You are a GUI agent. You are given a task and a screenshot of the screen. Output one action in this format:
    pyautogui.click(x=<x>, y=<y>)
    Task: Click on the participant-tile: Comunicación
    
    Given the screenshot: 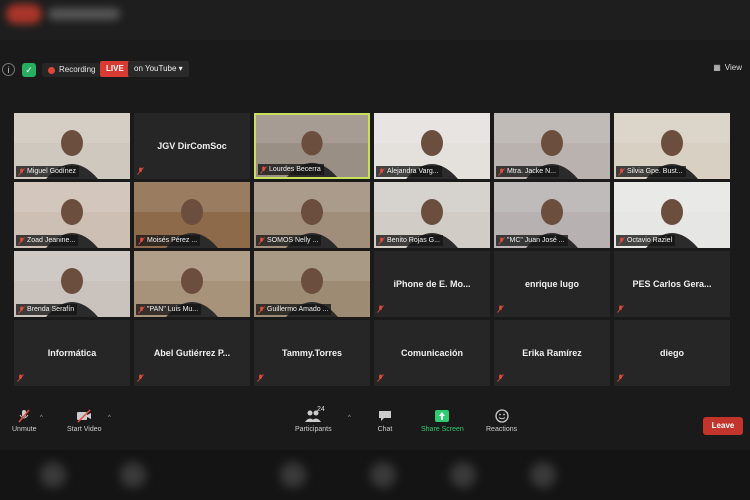 What is the action you would take?
    pyautogui.click(x=432, y=353)
    